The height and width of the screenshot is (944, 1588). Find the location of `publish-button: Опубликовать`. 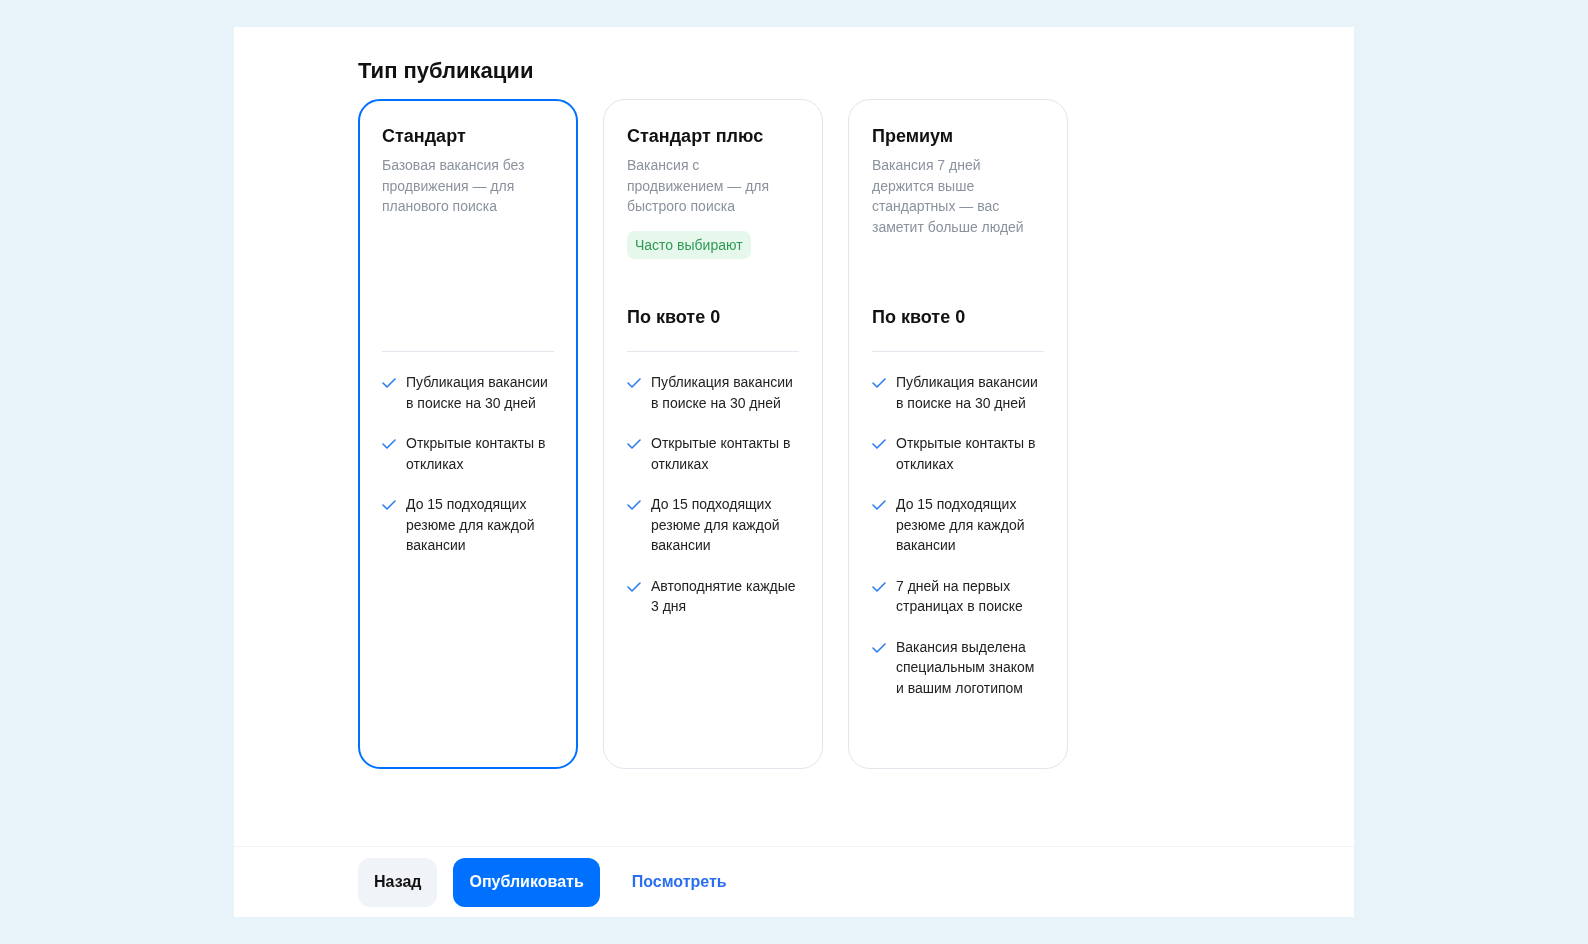

publish-button: Опубликовать is located at coordinates (526, 882).